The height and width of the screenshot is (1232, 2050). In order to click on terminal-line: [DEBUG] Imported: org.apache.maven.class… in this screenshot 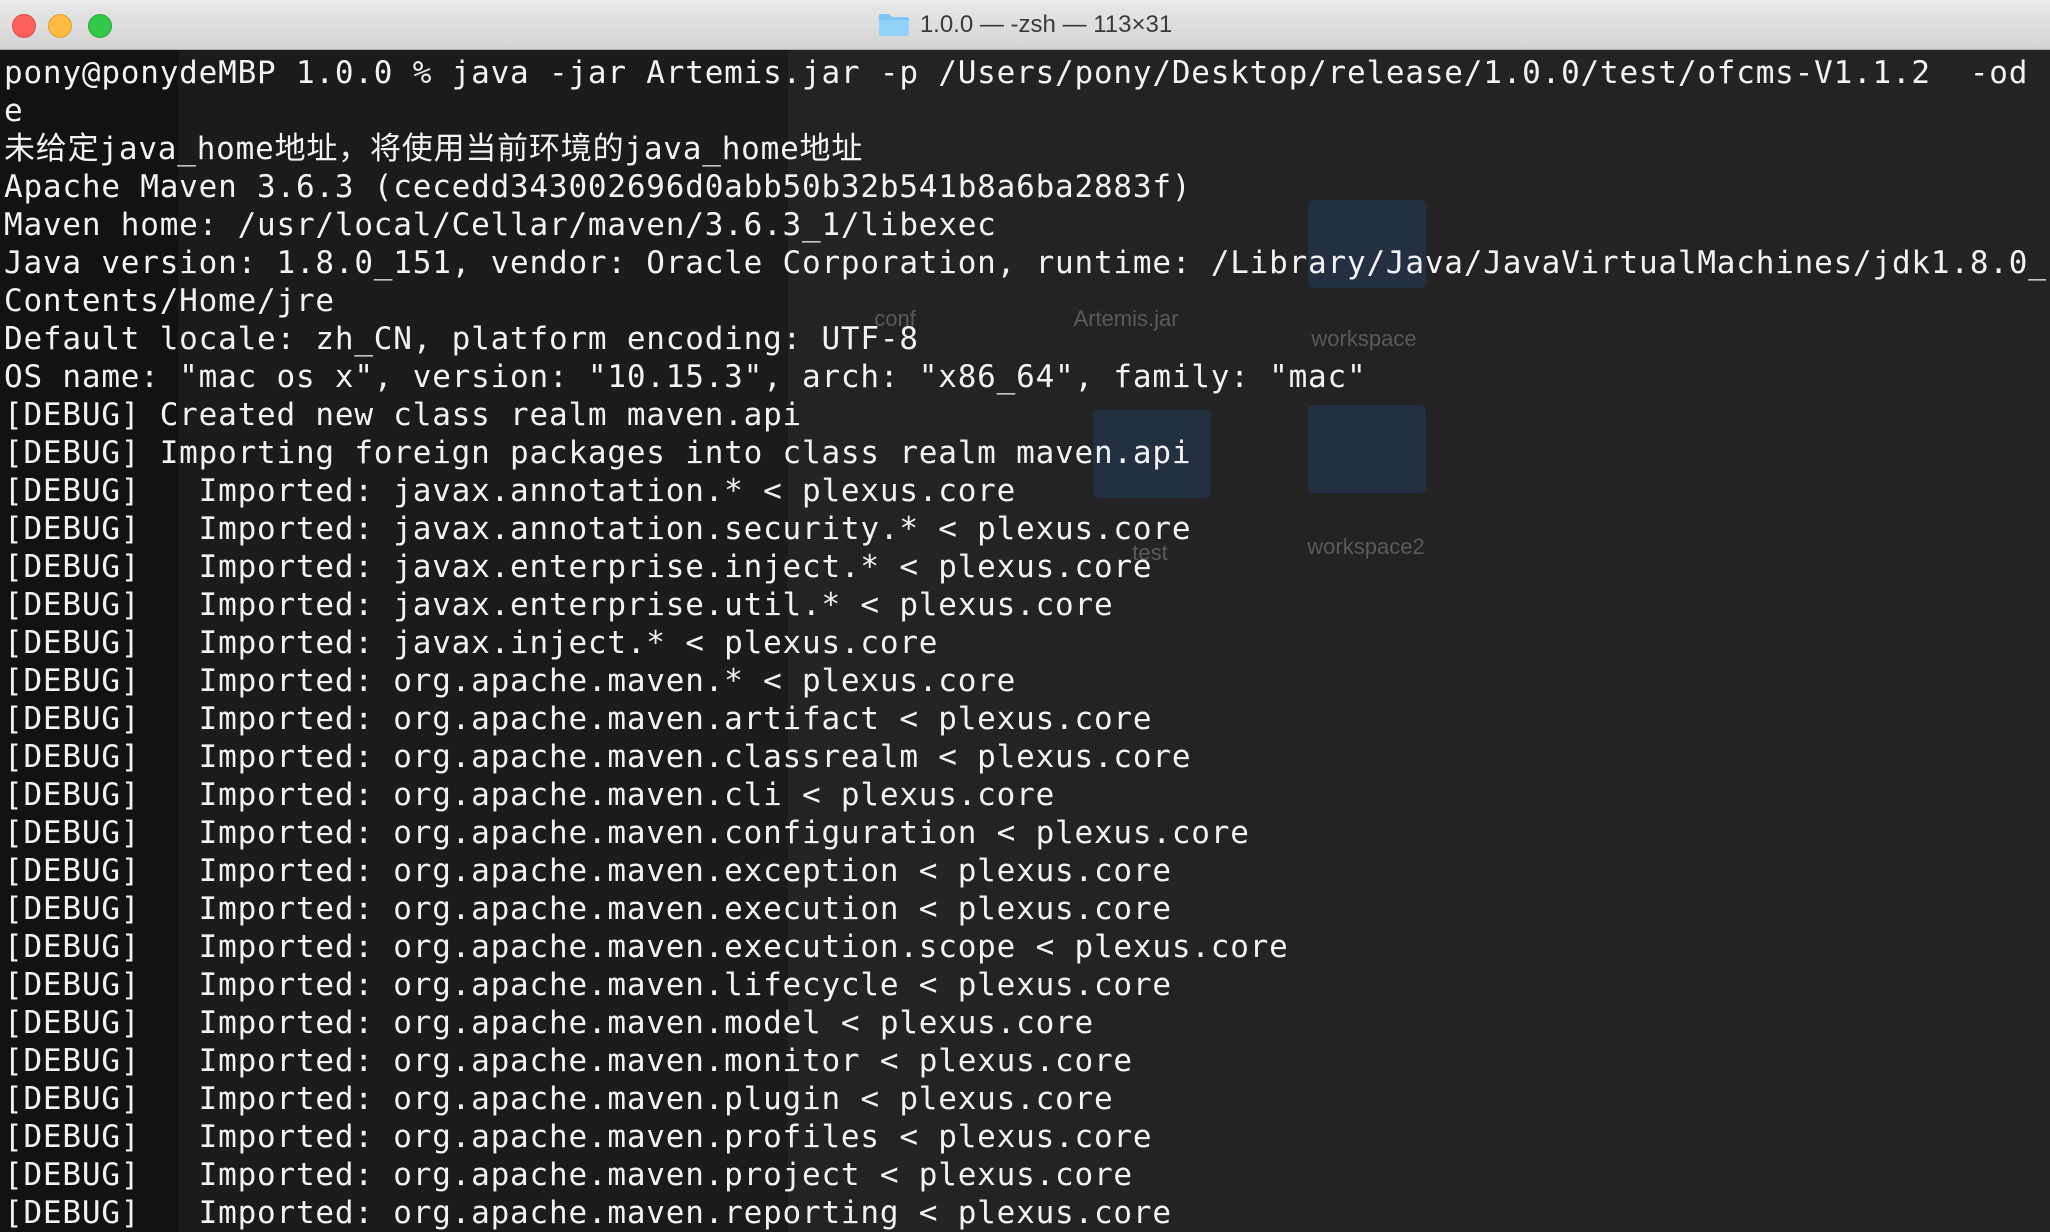, I will do `click(598, 757)`.